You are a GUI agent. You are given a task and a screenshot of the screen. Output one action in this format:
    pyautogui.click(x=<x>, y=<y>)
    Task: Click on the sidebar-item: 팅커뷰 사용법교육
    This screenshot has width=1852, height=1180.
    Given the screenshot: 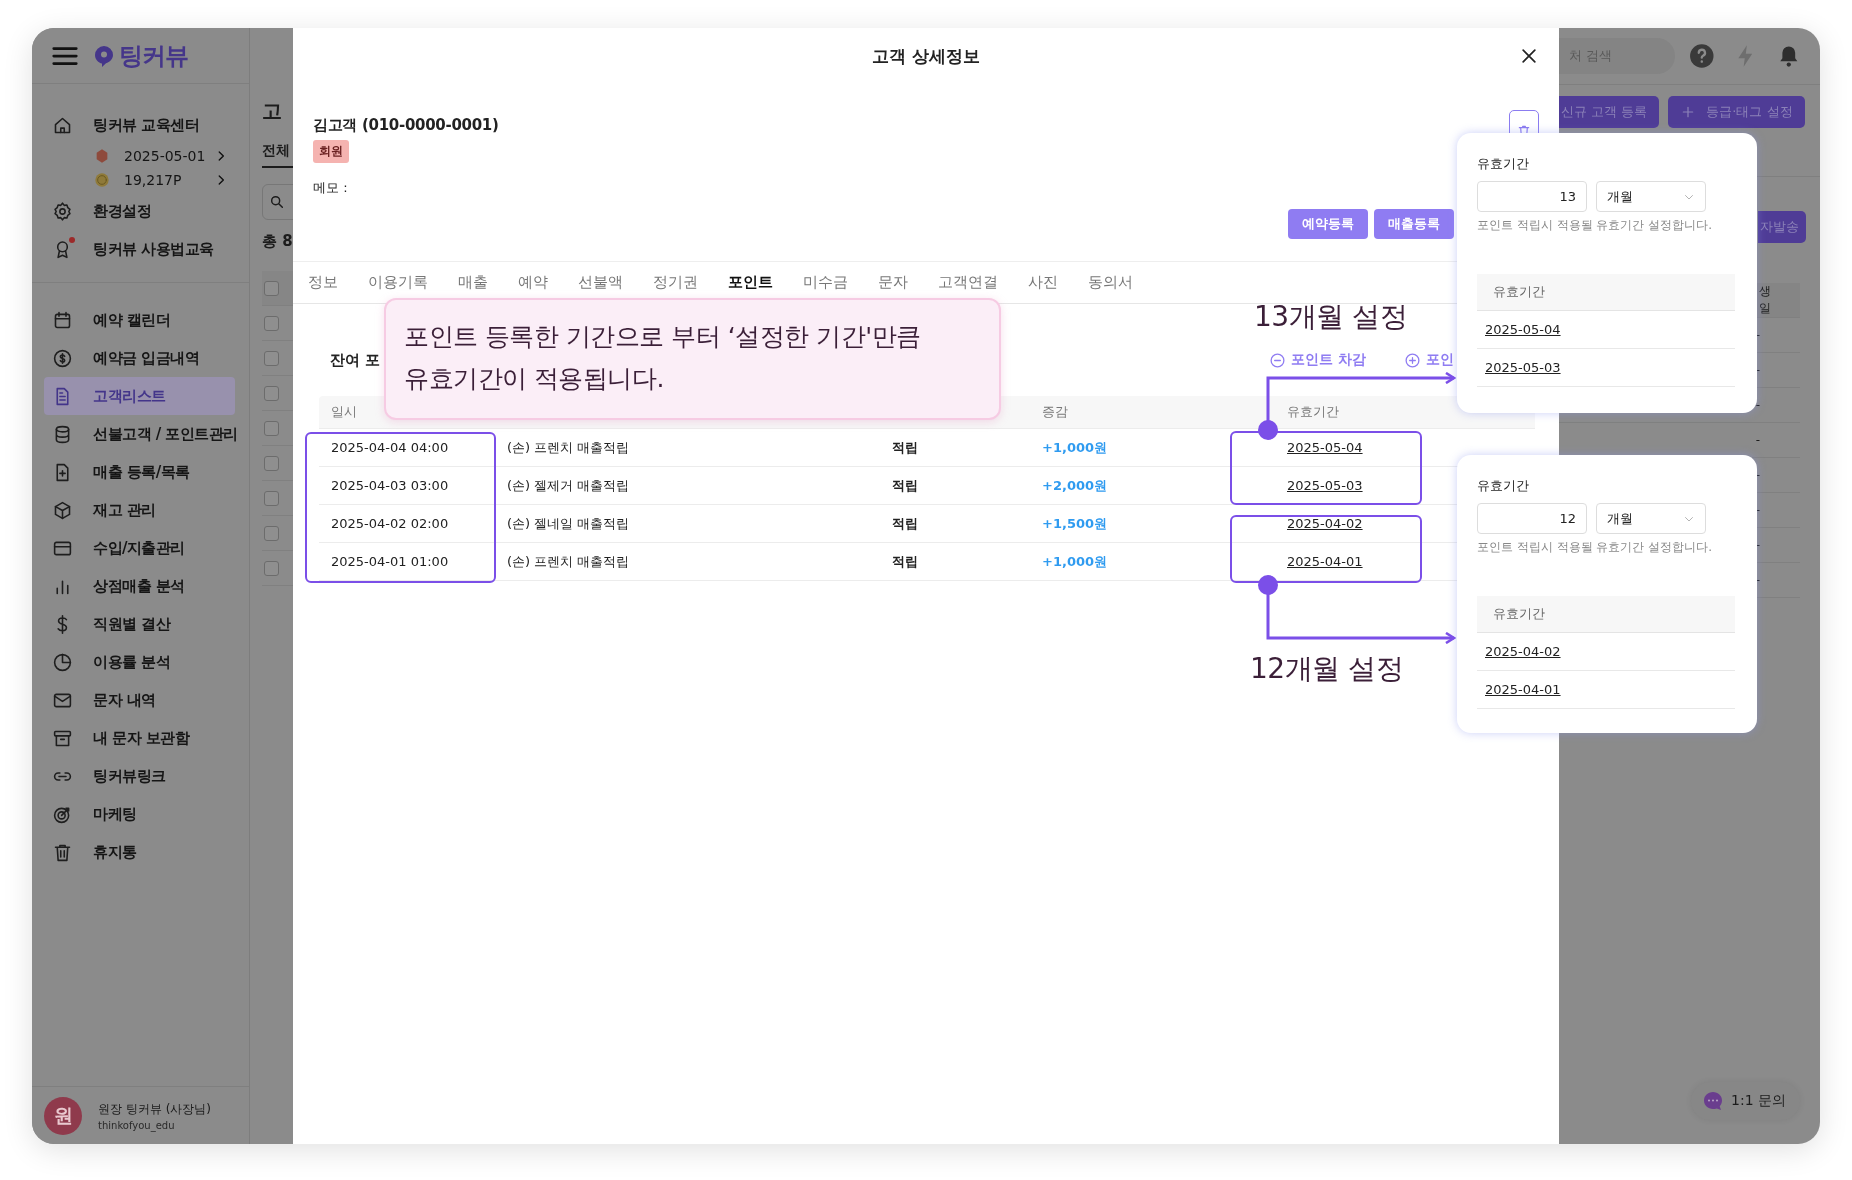 What is the action you would take?
    pyautogui.click(x=139, y=249)
    